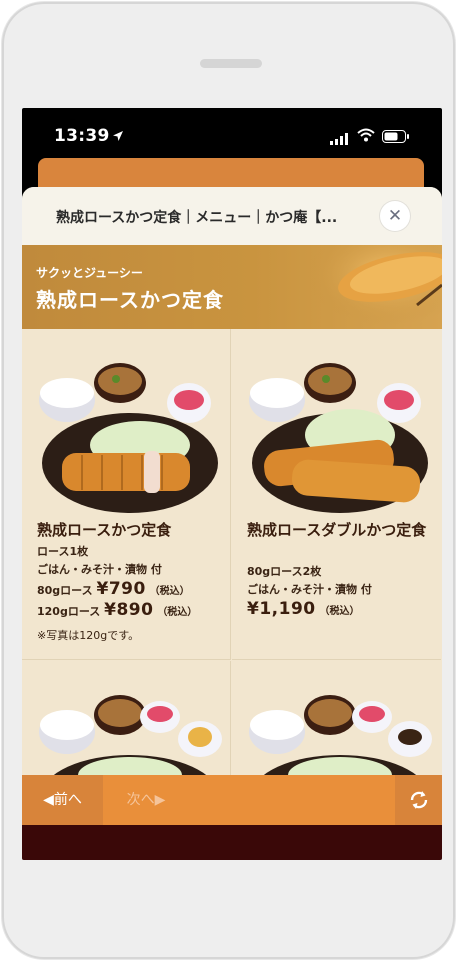 This screenshot has height=963, width=459. Describe the element at coordinates (231, 63) in the screenshot. I see `phone-speaker` at that location.